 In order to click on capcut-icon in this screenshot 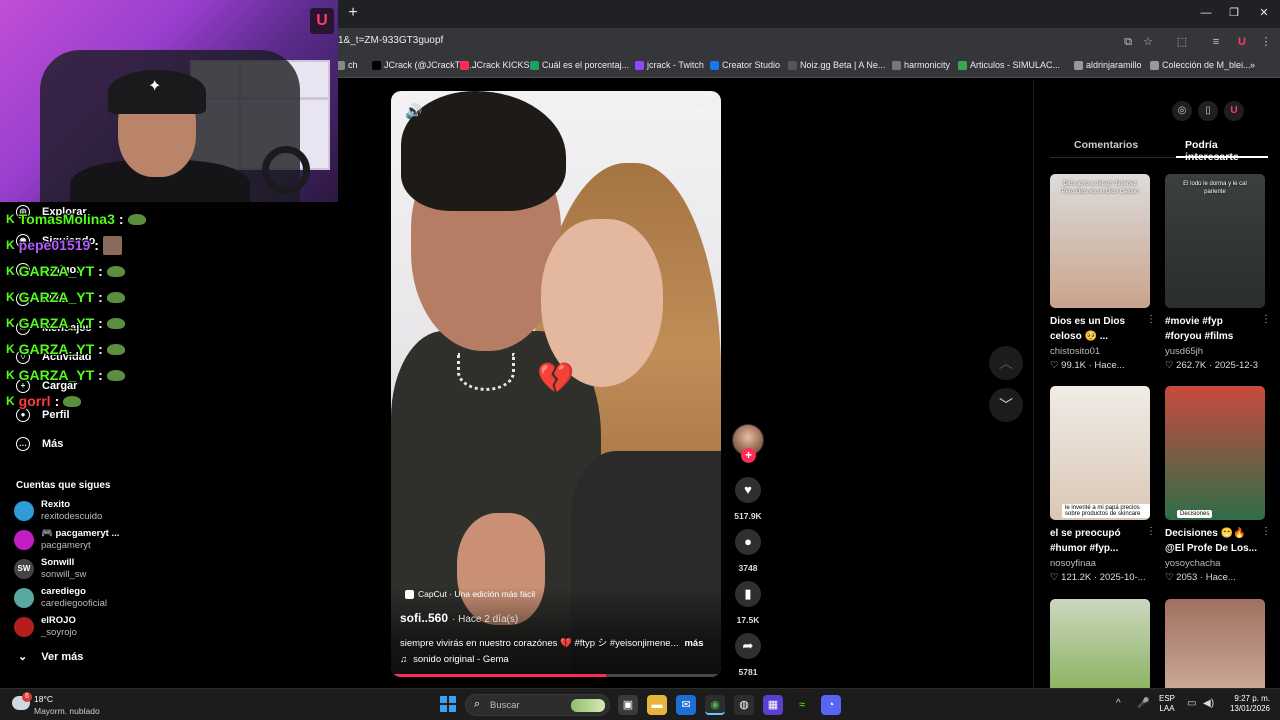, I will do `click(409, 594)`.